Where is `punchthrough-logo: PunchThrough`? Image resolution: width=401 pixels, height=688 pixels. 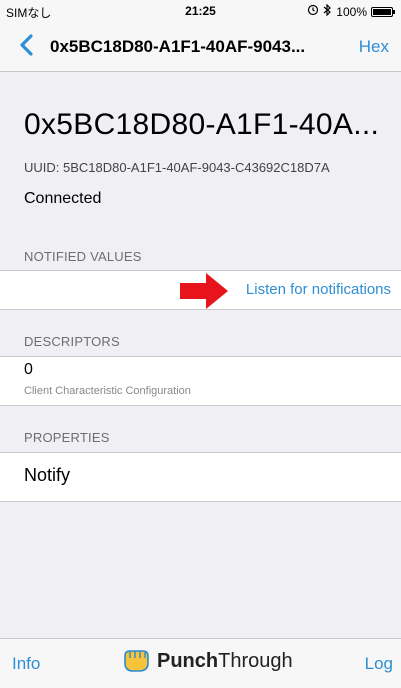 punchthrough-logo: PunchThrough is located at coordinates (207, 661).